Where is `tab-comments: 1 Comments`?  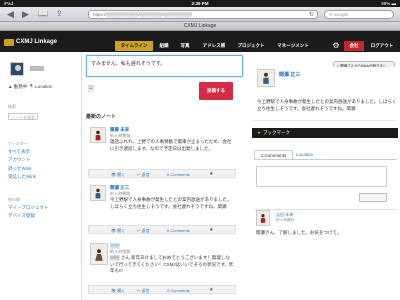 tab-comments: 1 Comments is located at coordinates (273, 154).